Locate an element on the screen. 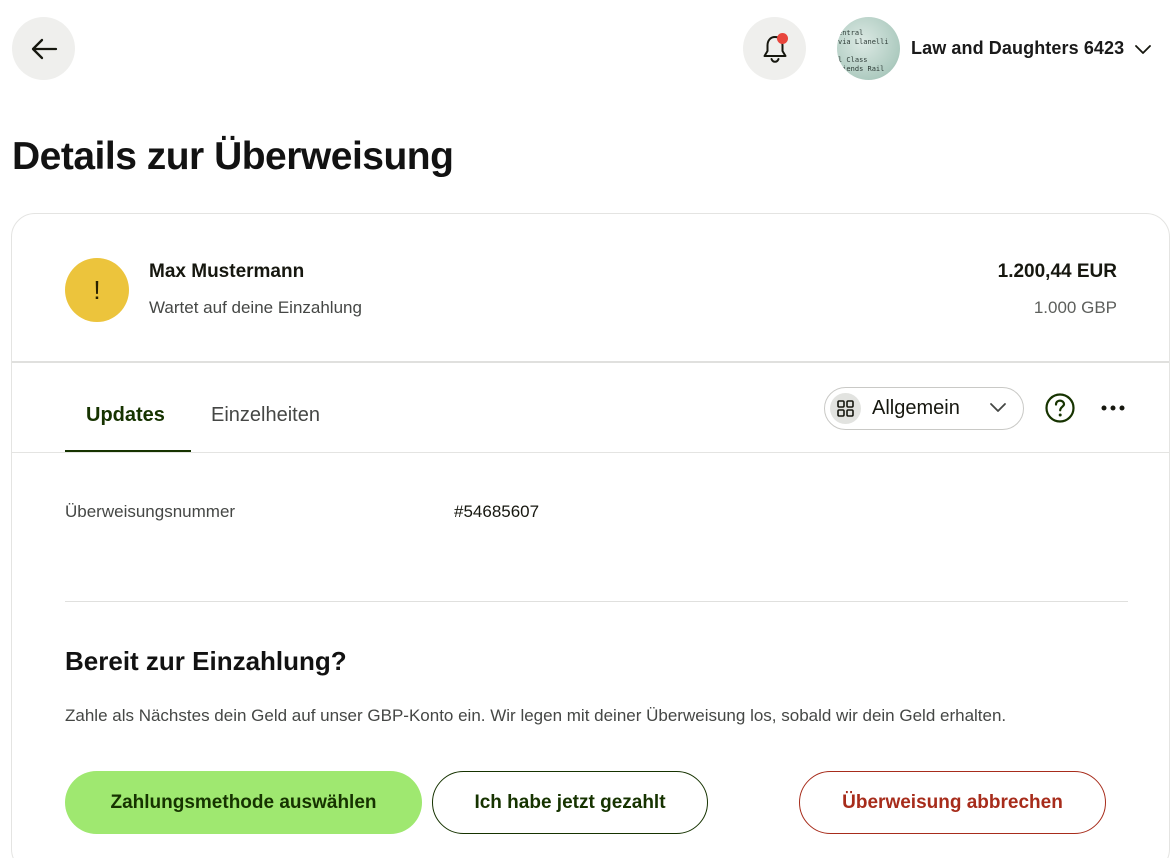  avatar-text-line: via Llanelli is located at coordinates (863, 42).